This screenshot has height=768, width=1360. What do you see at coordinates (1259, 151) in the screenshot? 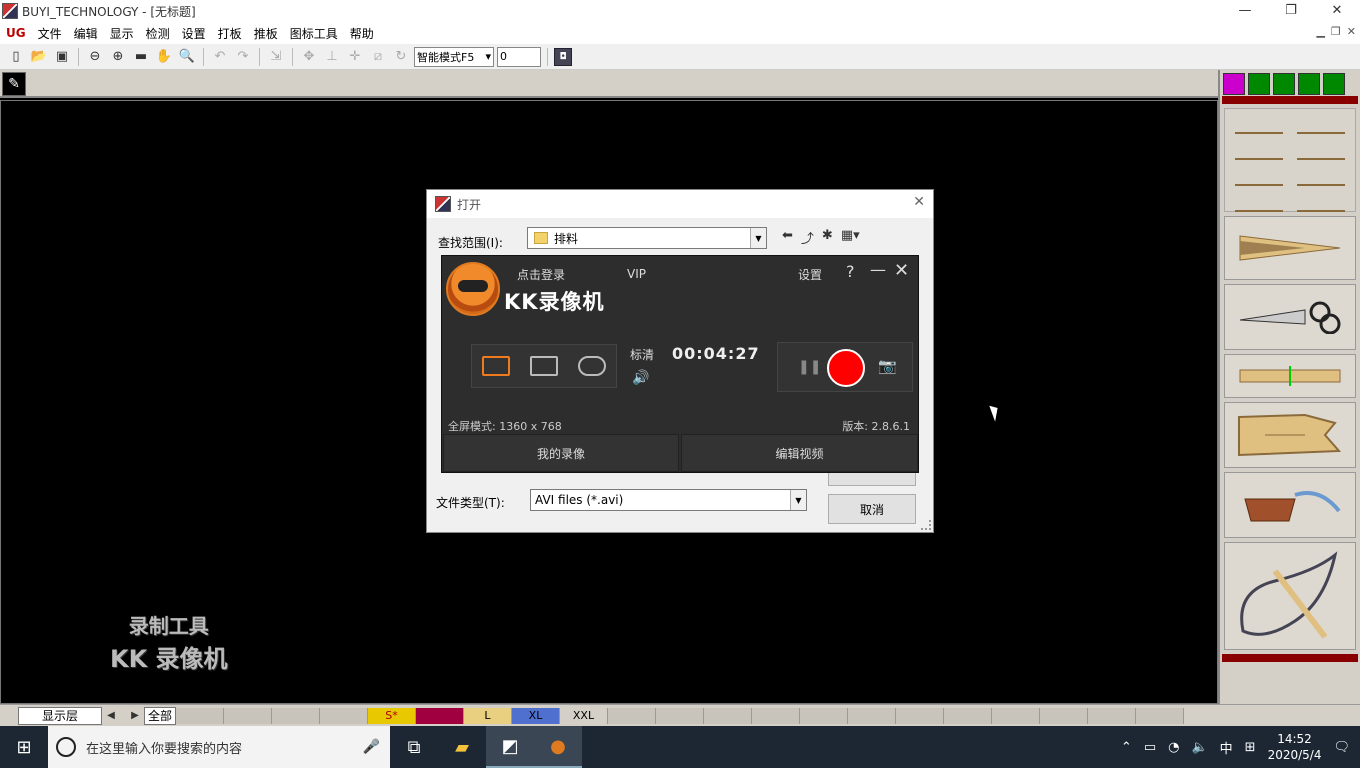
I see `dart-tool-icon` at bounding box center [1259, 151].